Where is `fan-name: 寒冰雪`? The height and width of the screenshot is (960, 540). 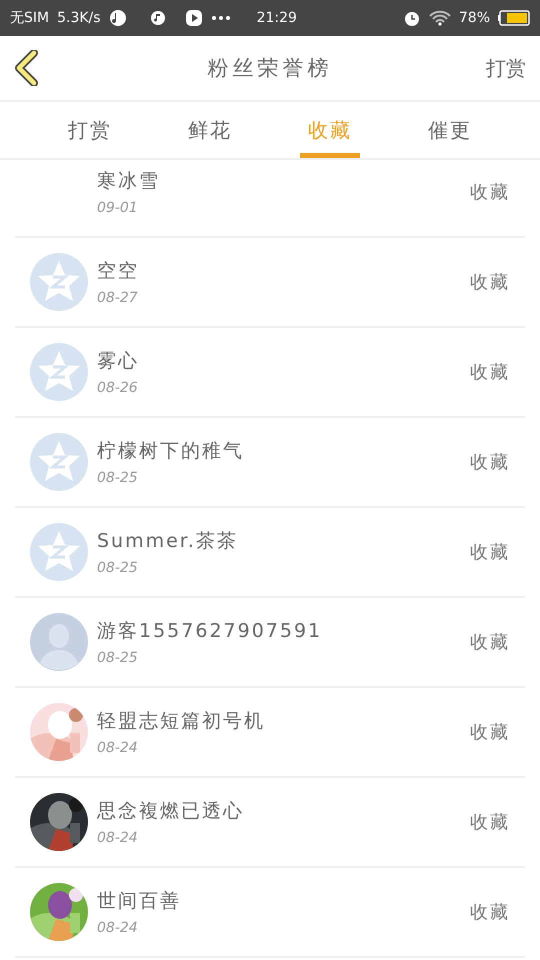 fan-name: 寒冰雪 is located at coordinates (129, 181).